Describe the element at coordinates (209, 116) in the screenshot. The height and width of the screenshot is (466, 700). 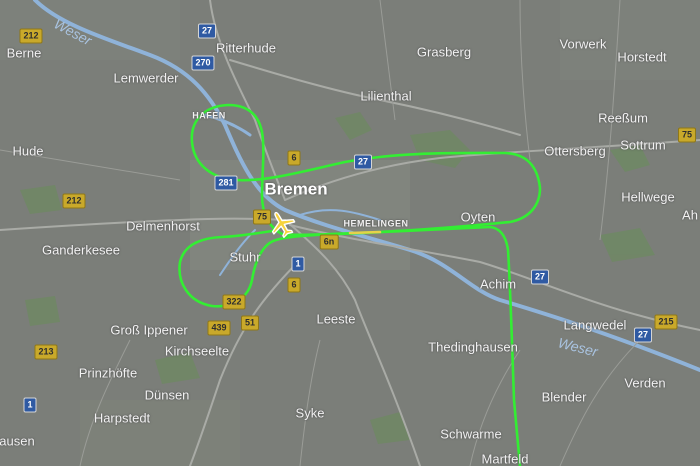
I see `place-label-hafen: HAFEN` at that location.